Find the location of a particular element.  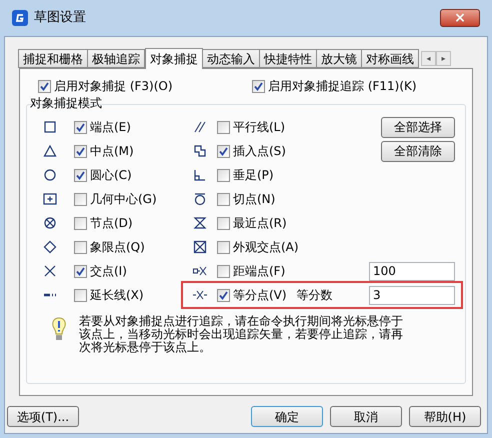

lightbulb-icon is located at coordinates (59, 330).